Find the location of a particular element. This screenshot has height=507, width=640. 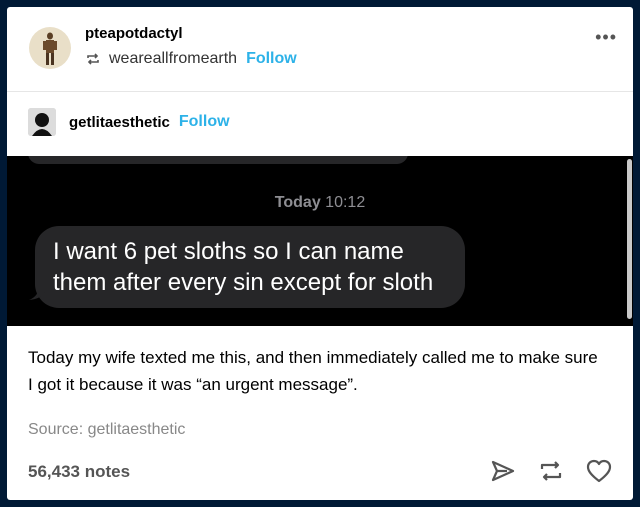

source-follow-button: Follow is located at coordinates (204, 122).